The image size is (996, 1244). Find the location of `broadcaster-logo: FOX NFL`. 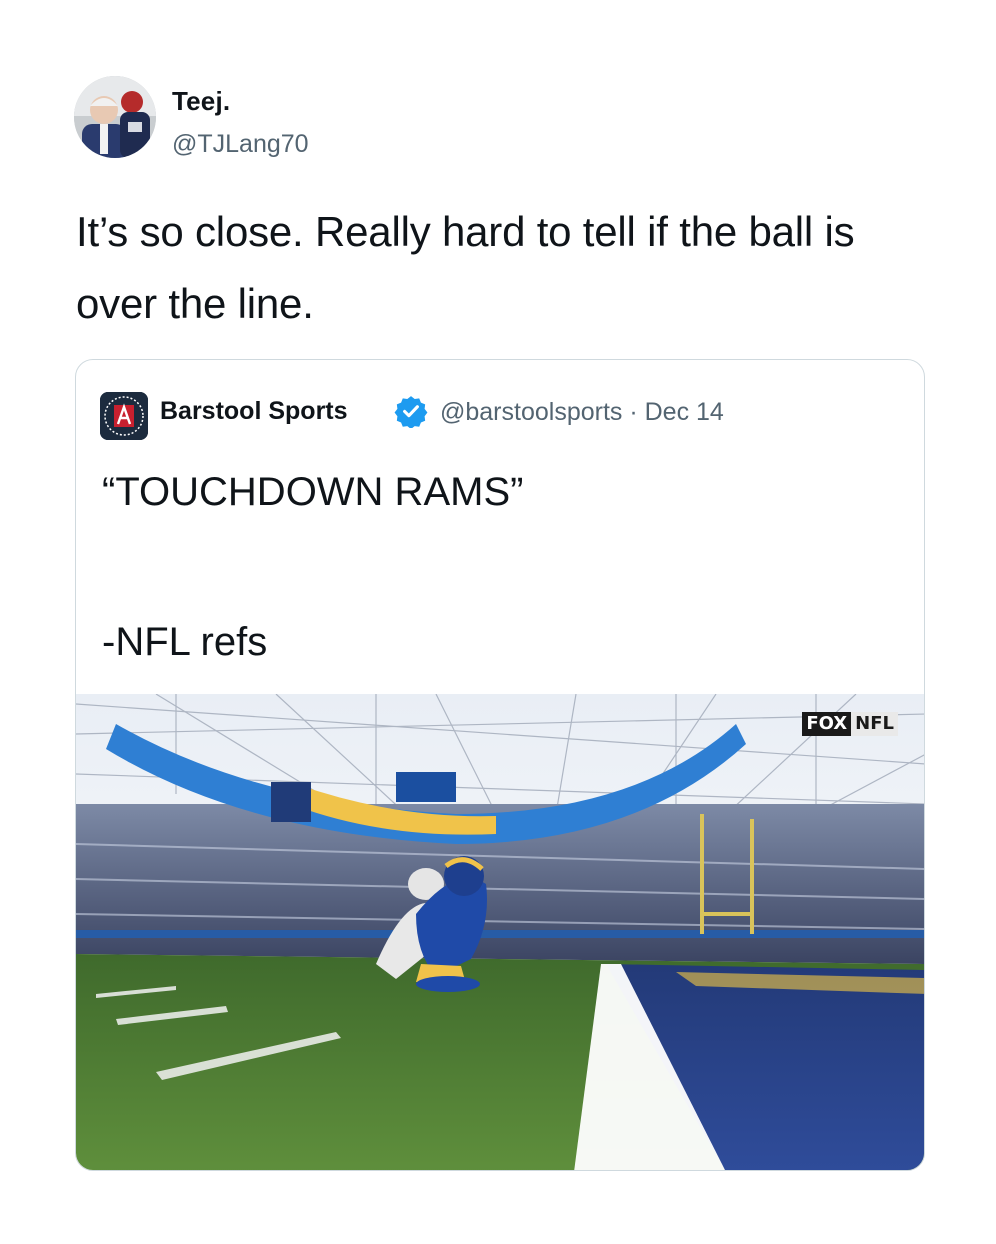

broadcaster-logo: FOX NFL is located at coordinates (850, 724).